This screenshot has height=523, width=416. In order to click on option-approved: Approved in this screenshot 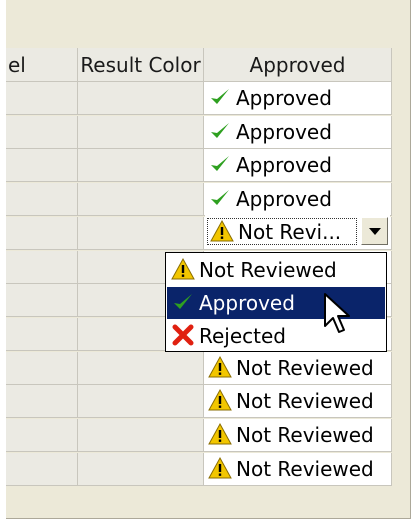, I will do `click(276, 303)`.